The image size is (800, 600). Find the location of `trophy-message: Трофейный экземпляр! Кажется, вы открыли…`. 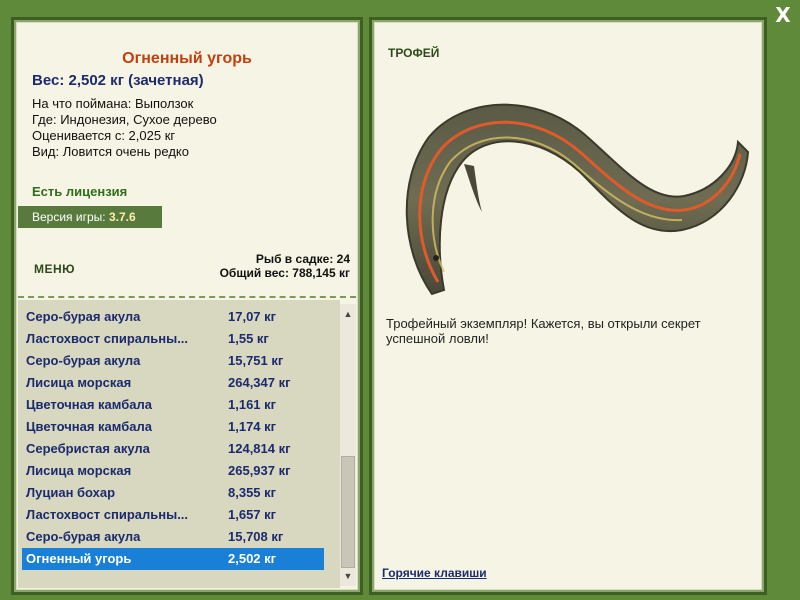

trophy-message: Трофейный экземпляр! Кажется, вы открыли… is located at coordinates (543, 331).